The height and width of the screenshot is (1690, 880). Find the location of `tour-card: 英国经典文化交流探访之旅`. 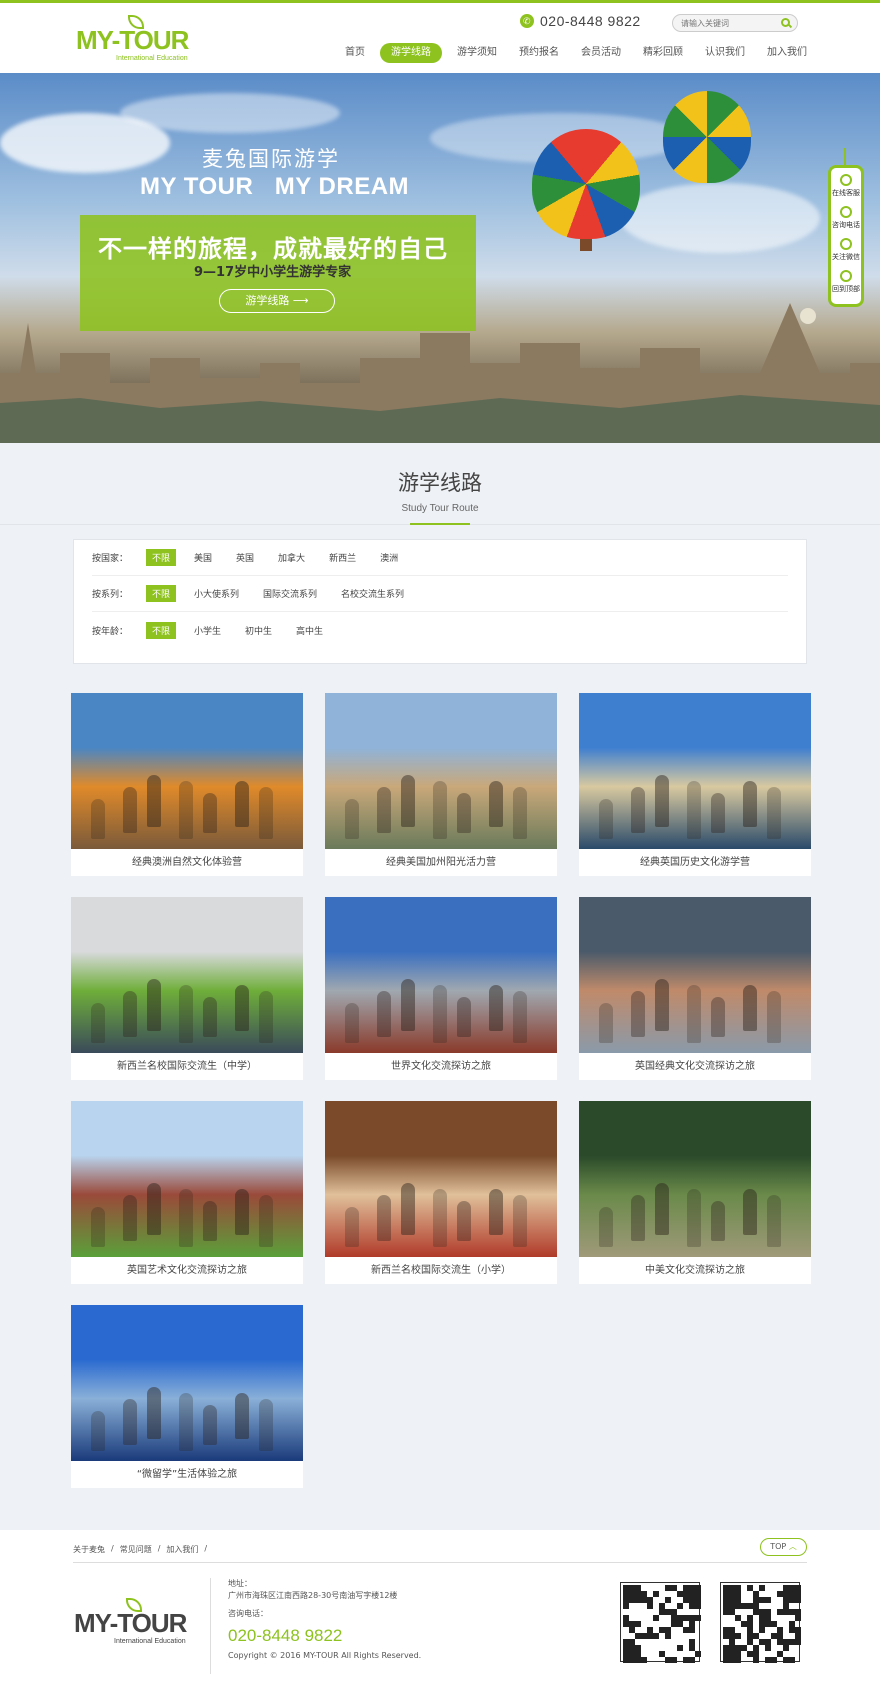

tour-card: 英国经典文化交流探访之旅 is located at coordinates (695, 988).